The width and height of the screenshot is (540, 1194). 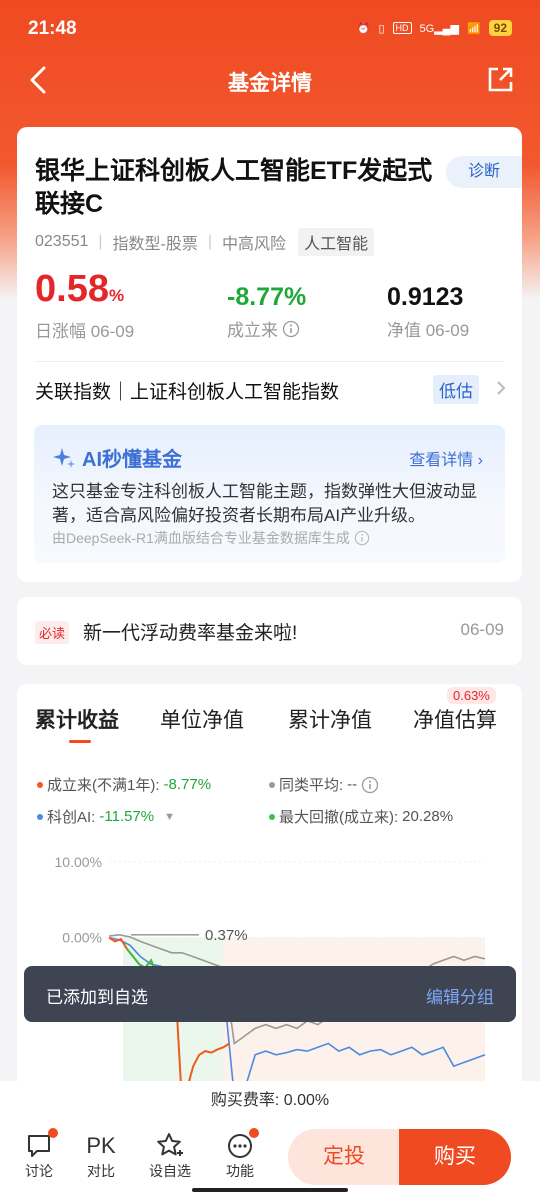 I want to click on legend-drawdown-label: 最大回撤(成立来):, so click(x=339, y=817).